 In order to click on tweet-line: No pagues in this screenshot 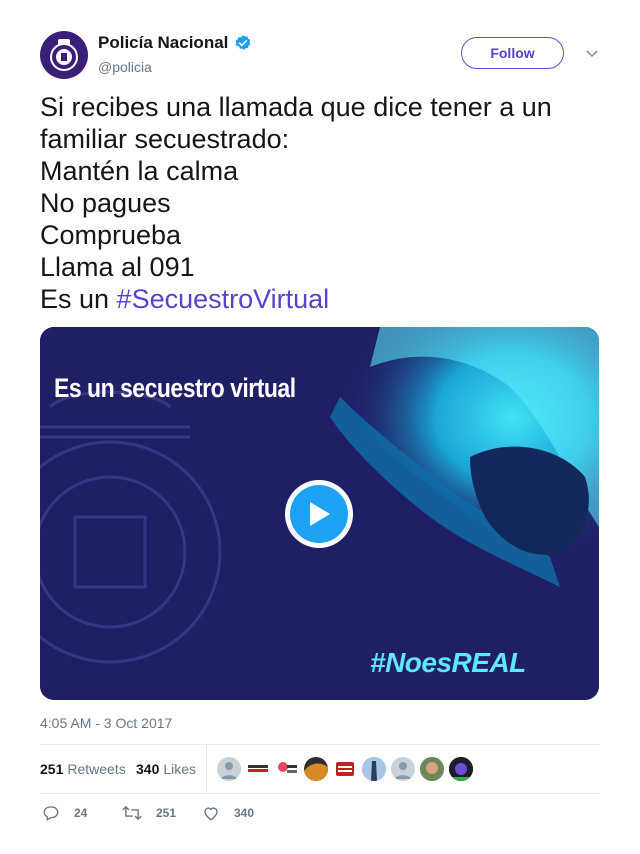, I will do `click(105, 203)`.